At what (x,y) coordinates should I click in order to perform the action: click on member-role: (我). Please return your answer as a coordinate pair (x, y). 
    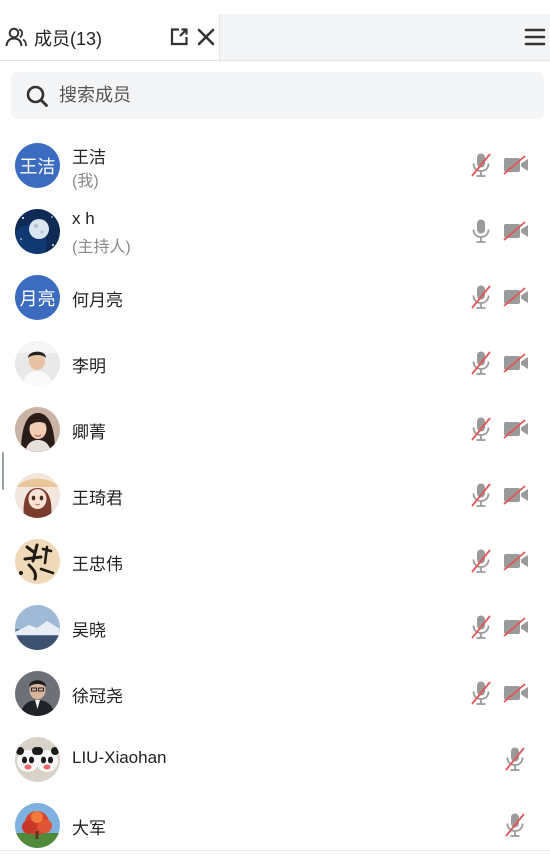
    Looking at the image, I should click on (85, 181).